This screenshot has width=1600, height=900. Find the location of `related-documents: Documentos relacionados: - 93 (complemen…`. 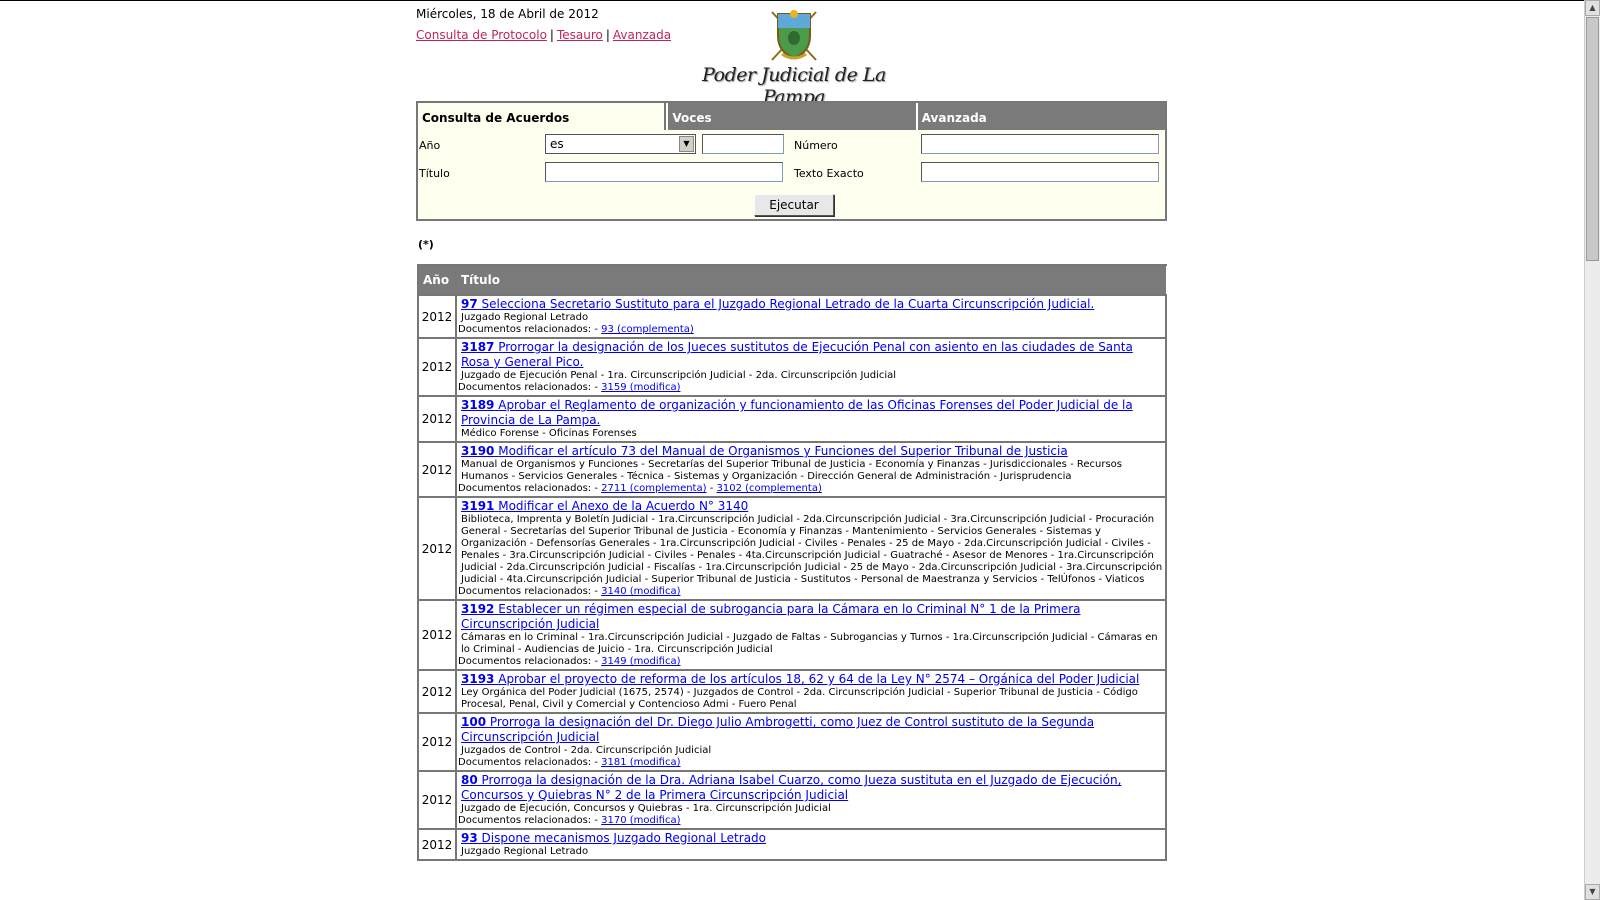

related-documents: Documentos relacionados: - 93 (complemen… is located at coordinates (811, 330).